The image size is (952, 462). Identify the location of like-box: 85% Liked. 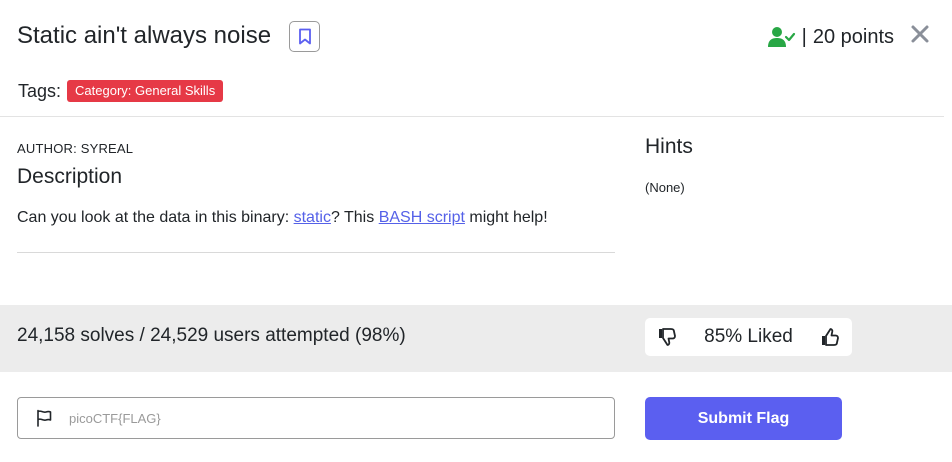
(748, 337).